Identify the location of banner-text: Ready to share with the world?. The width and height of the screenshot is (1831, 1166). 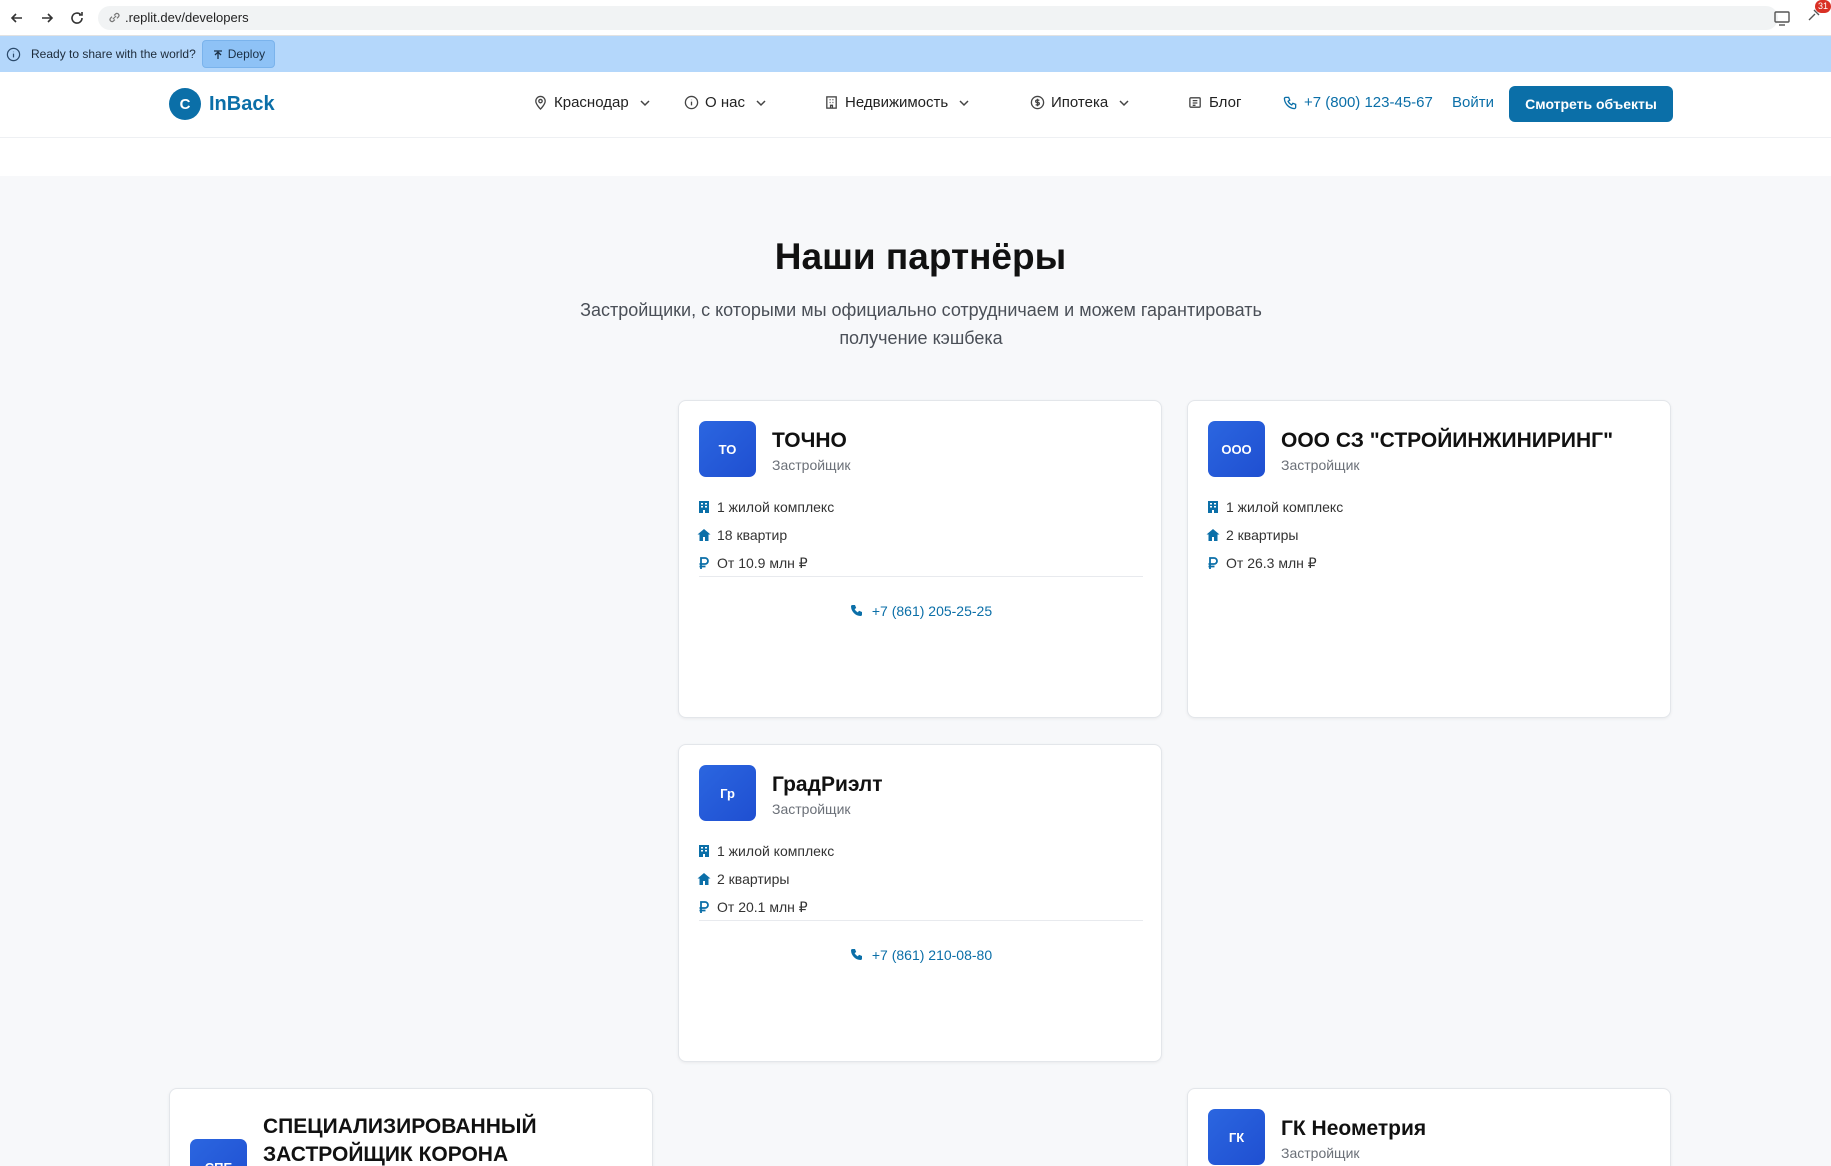
(113, 54).